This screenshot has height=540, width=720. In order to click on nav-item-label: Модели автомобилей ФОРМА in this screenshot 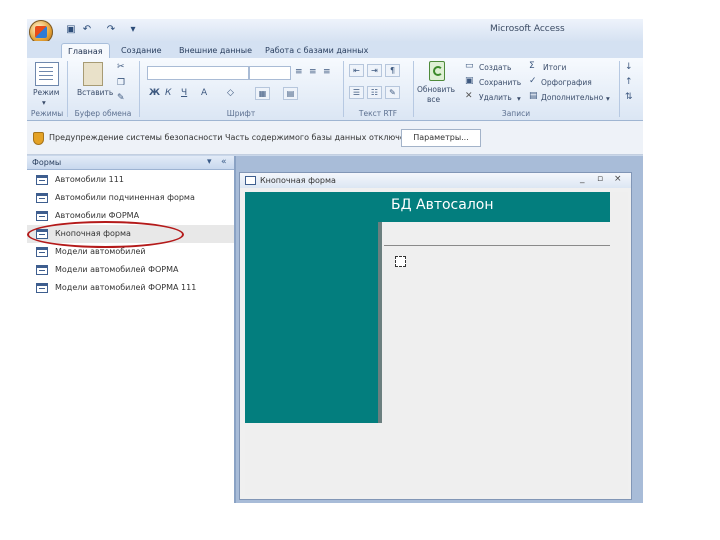, I will do `click(117, 269)`.